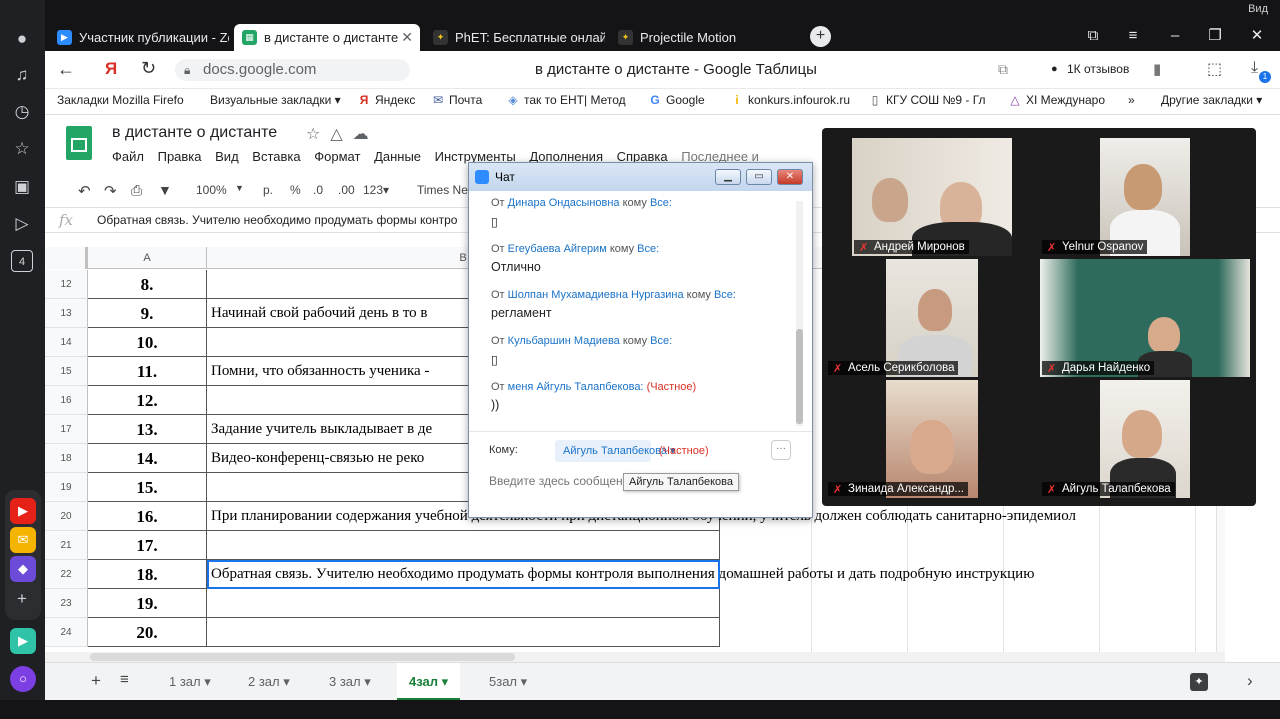  What do you see at coordinates (302, 657) in the screenshot?
I see `scroll-thumb` at bounding box center [302, 657].